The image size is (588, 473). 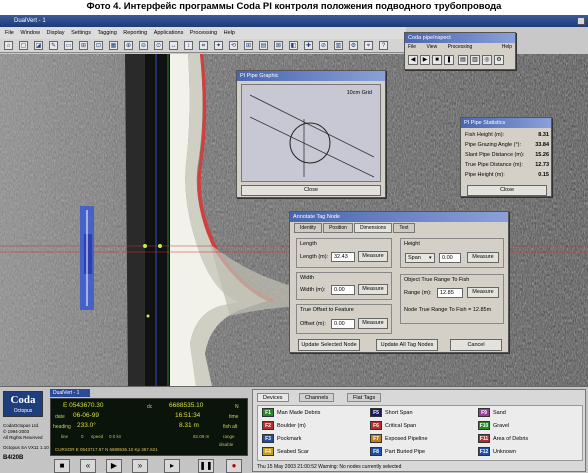 I want to click on pipe-graphic-close-button: Close, so click(x=311, y=190).